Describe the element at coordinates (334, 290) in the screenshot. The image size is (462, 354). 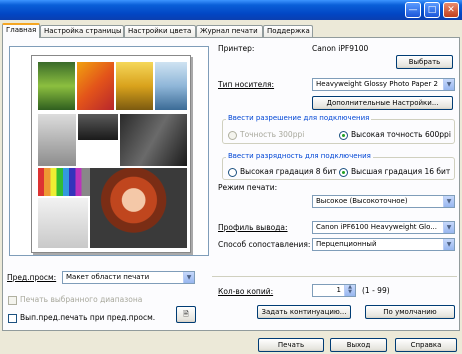
I see `copies-input: 1 ▲ ▼` at that location.